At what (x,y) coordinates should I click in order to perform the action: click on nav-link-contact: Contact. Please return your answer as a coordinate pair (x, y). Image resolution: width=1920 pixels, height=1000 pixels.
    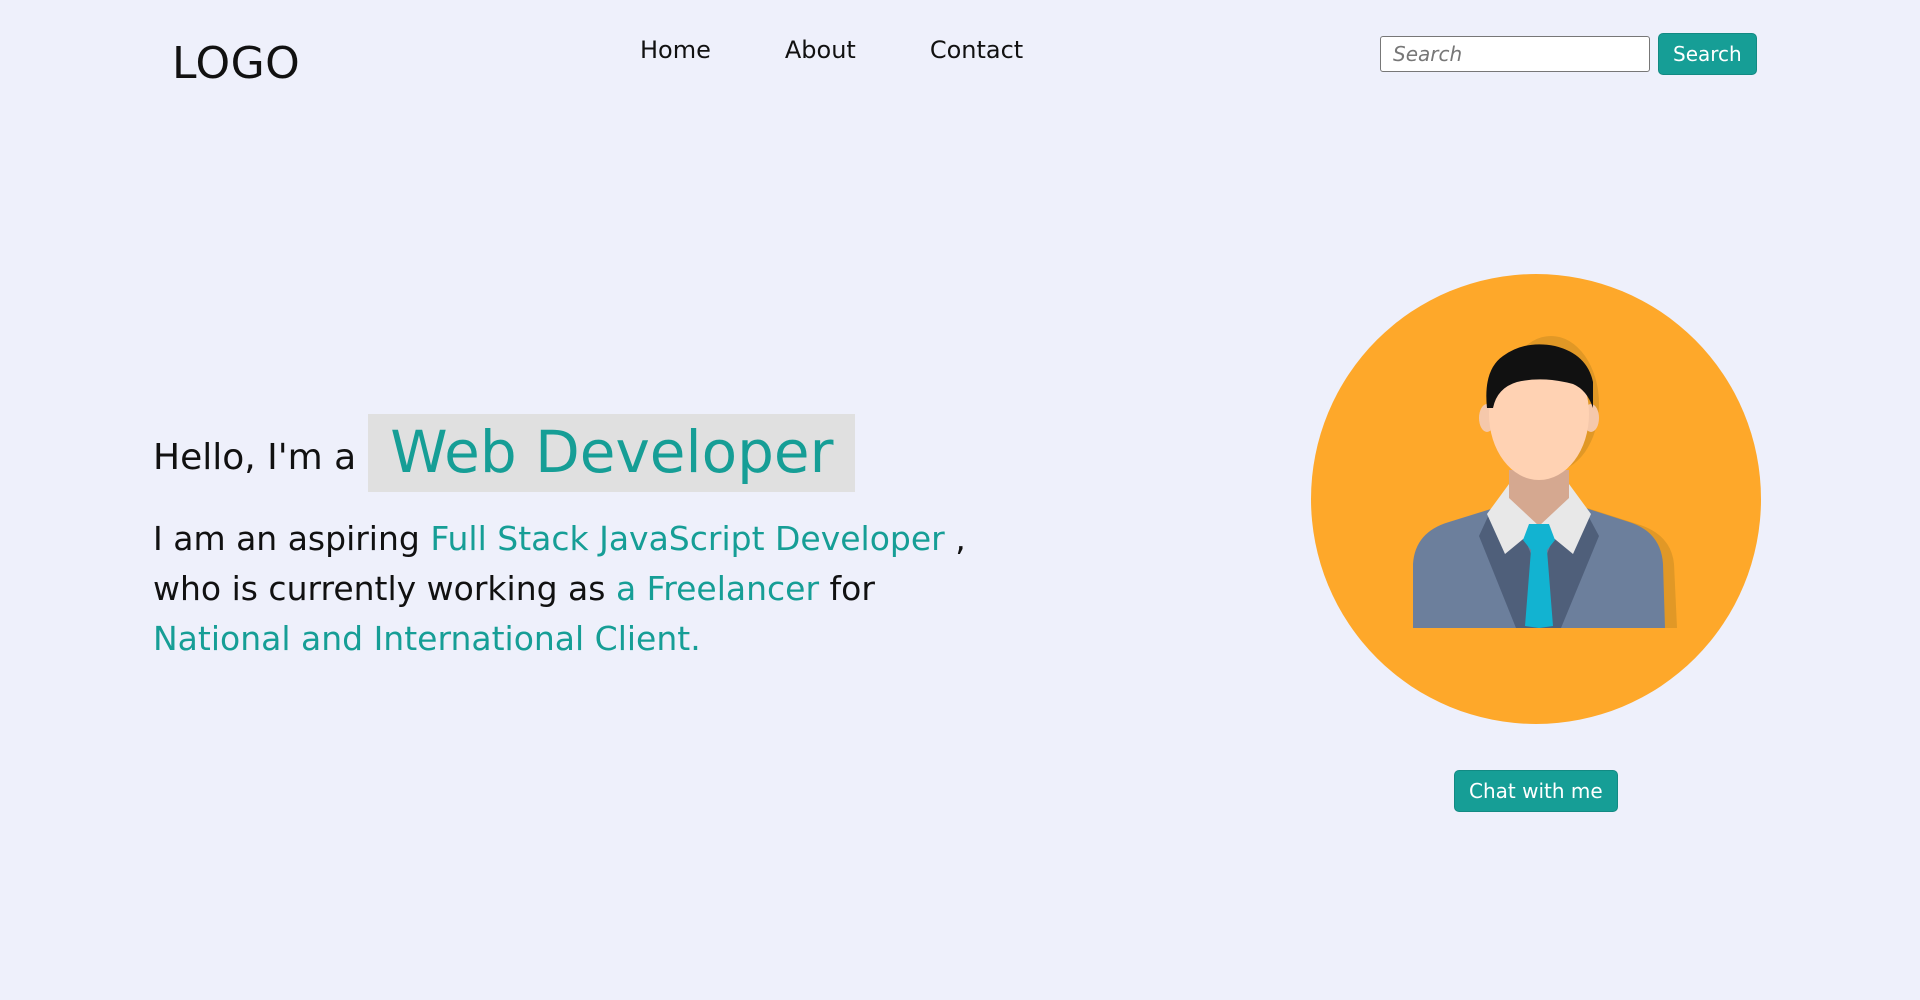
    Looking at the image, I should click on (976, 50).